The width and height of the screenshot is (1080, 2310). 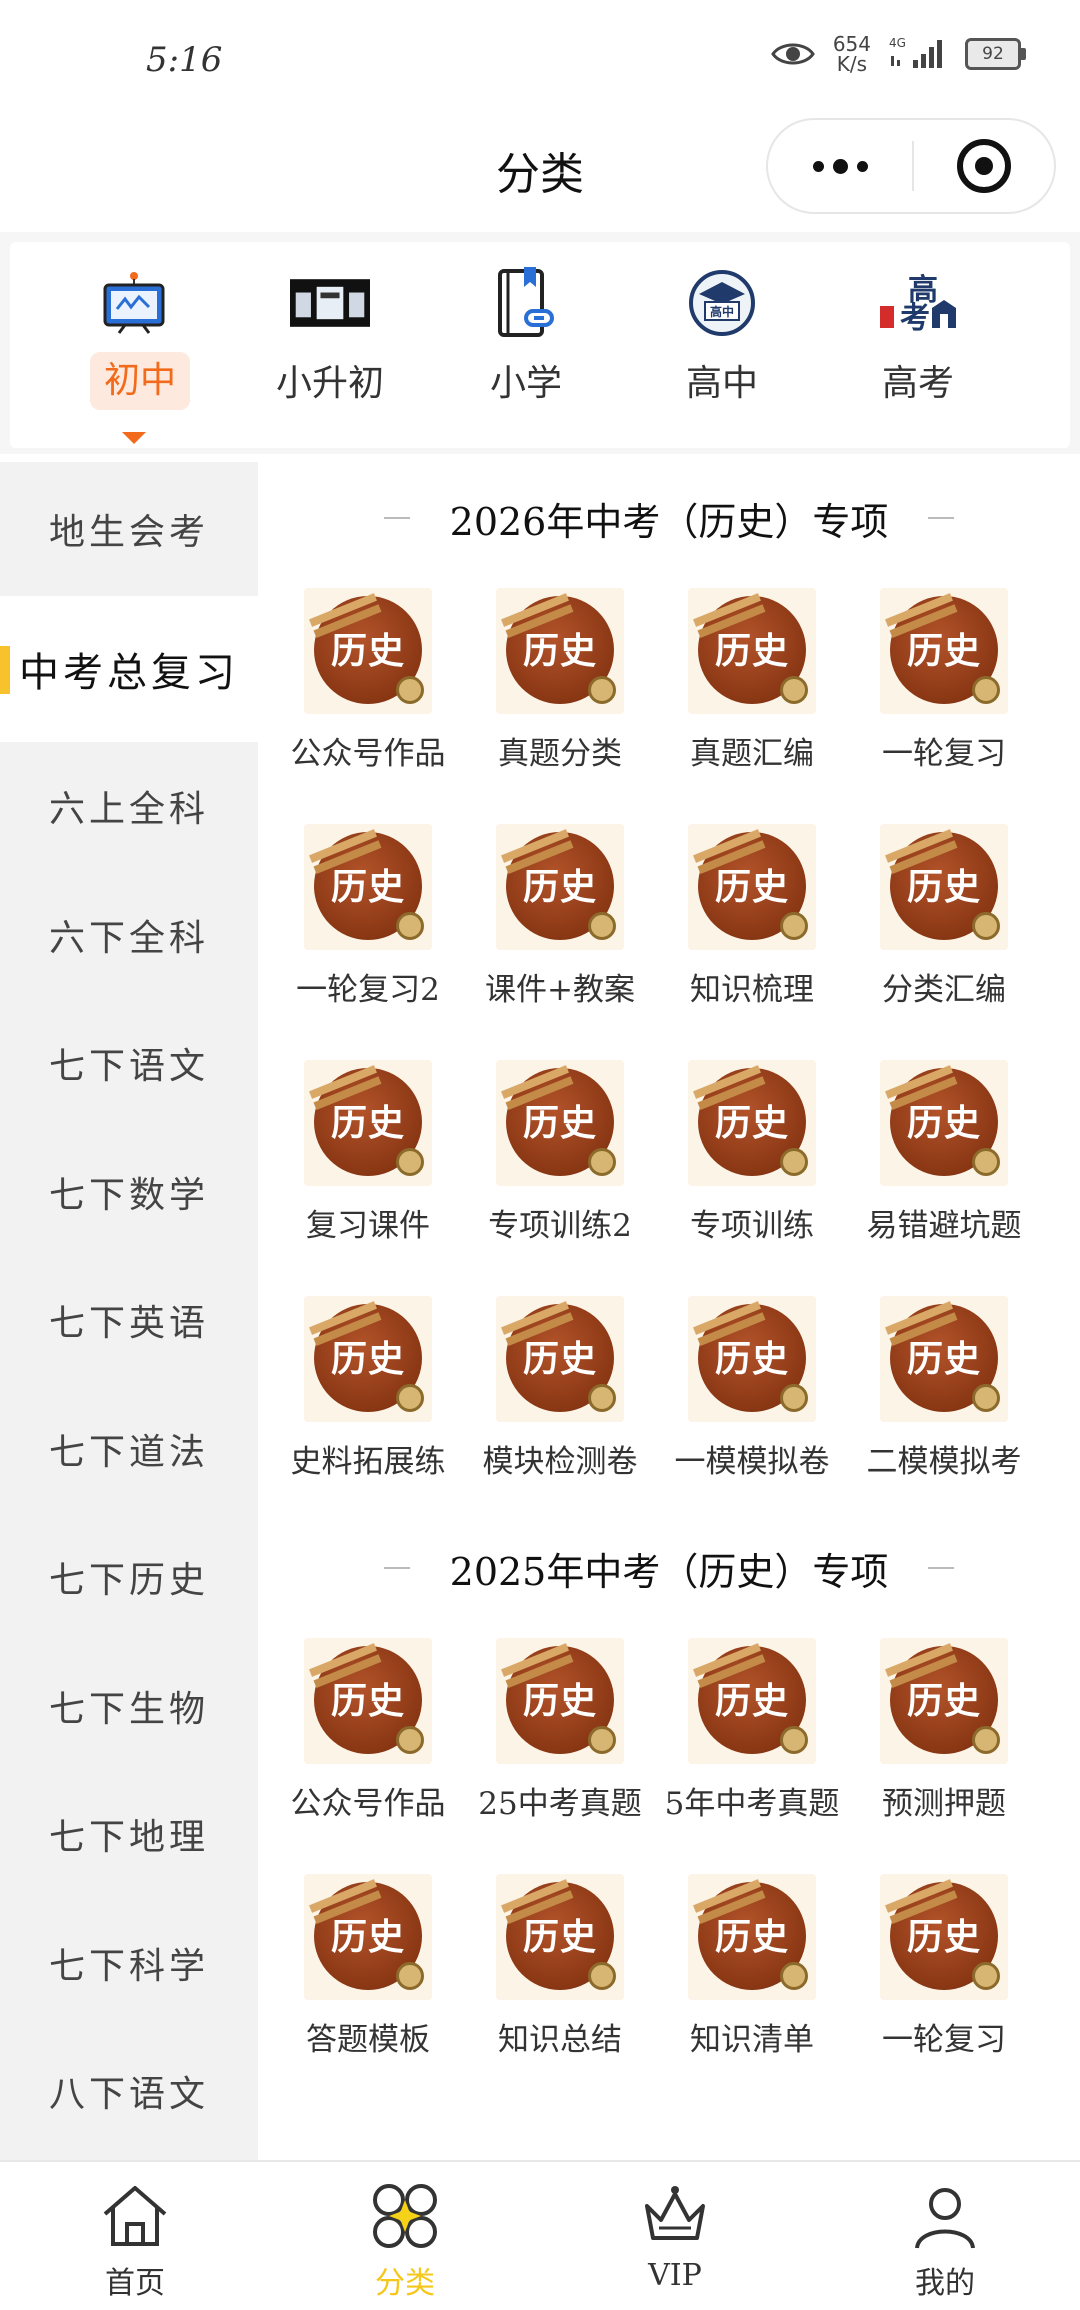 What do you see at coordinates (368, 1156) in the screenshot?
I see `resource-item: 历史 复习课件` at bounding box center [368, 1156].